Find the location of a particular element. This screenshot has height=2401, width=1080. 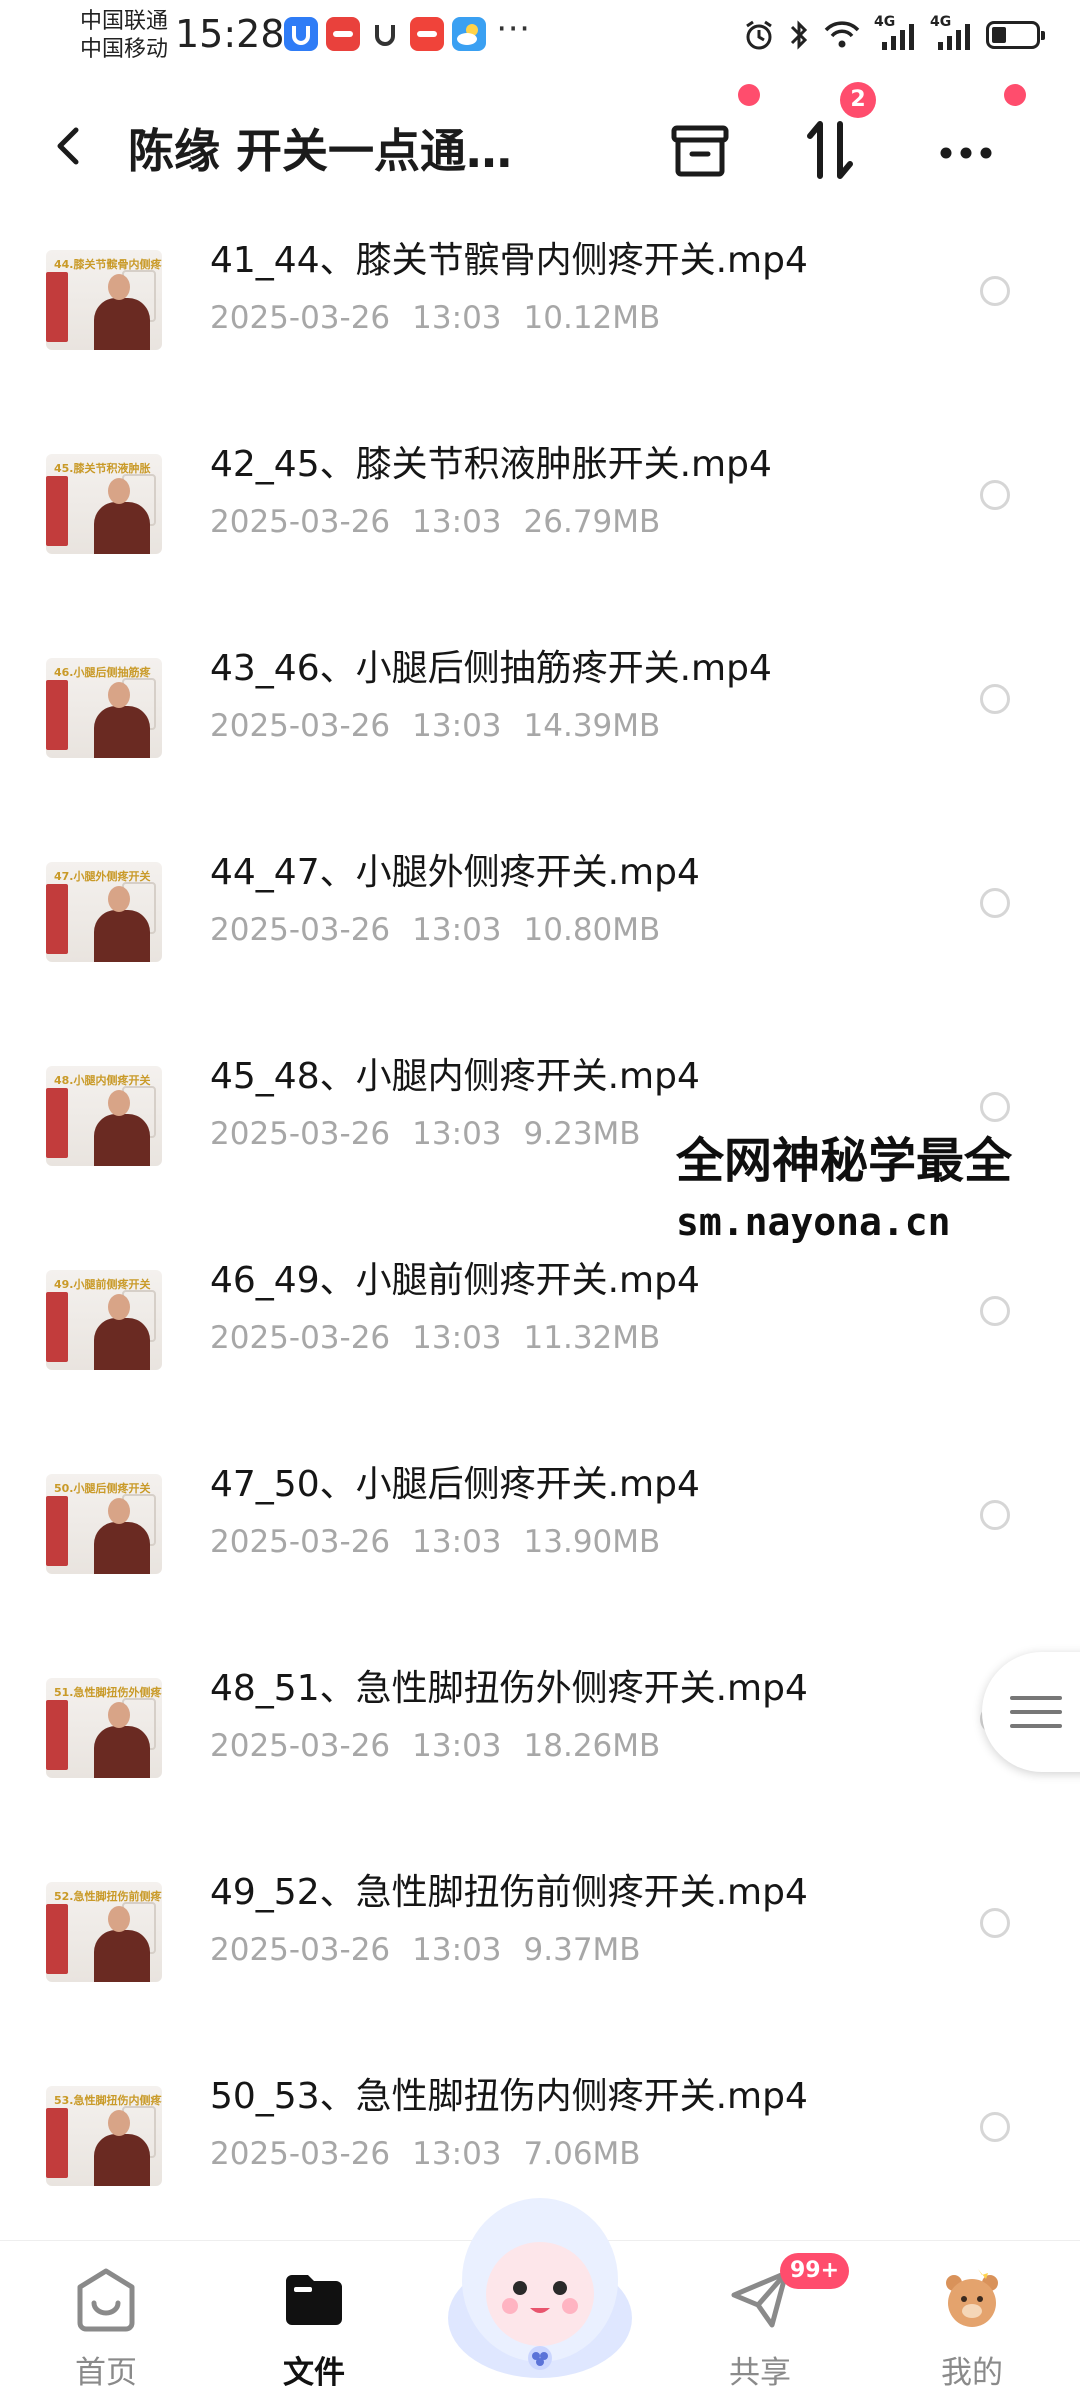

file-meta: 2025-03-26 13:03 9.37MB is located at coordinates (425, 1950).